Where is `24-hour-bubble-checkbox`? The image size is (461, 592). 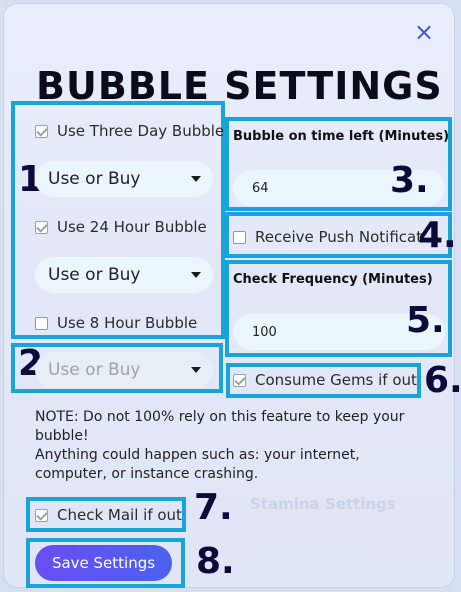 24-hour-bubble-checkbox is located at coordinates (41, 227).